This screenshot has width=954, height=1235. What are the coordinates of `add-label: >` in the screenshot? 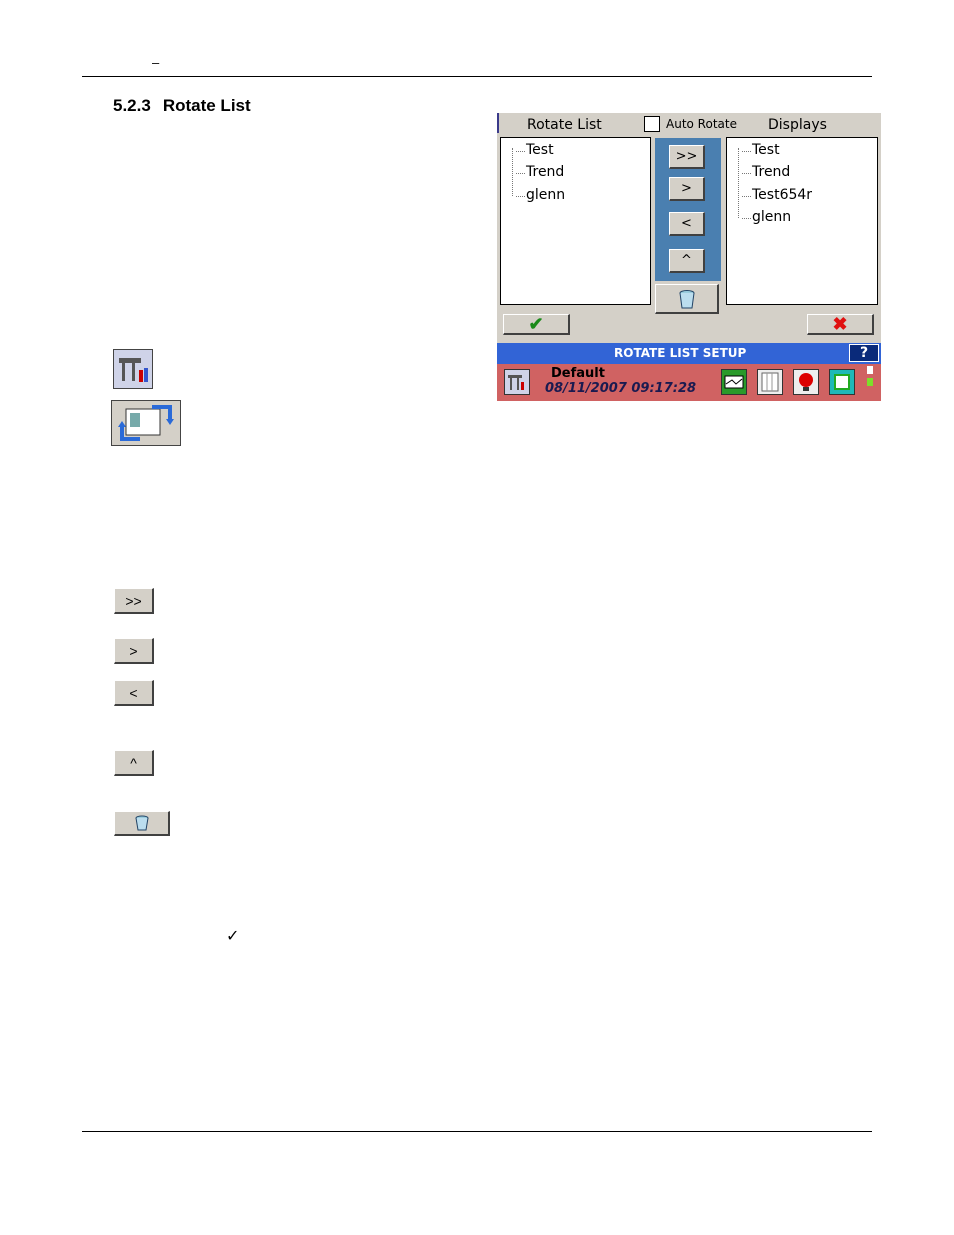 It's located at (133, 650).